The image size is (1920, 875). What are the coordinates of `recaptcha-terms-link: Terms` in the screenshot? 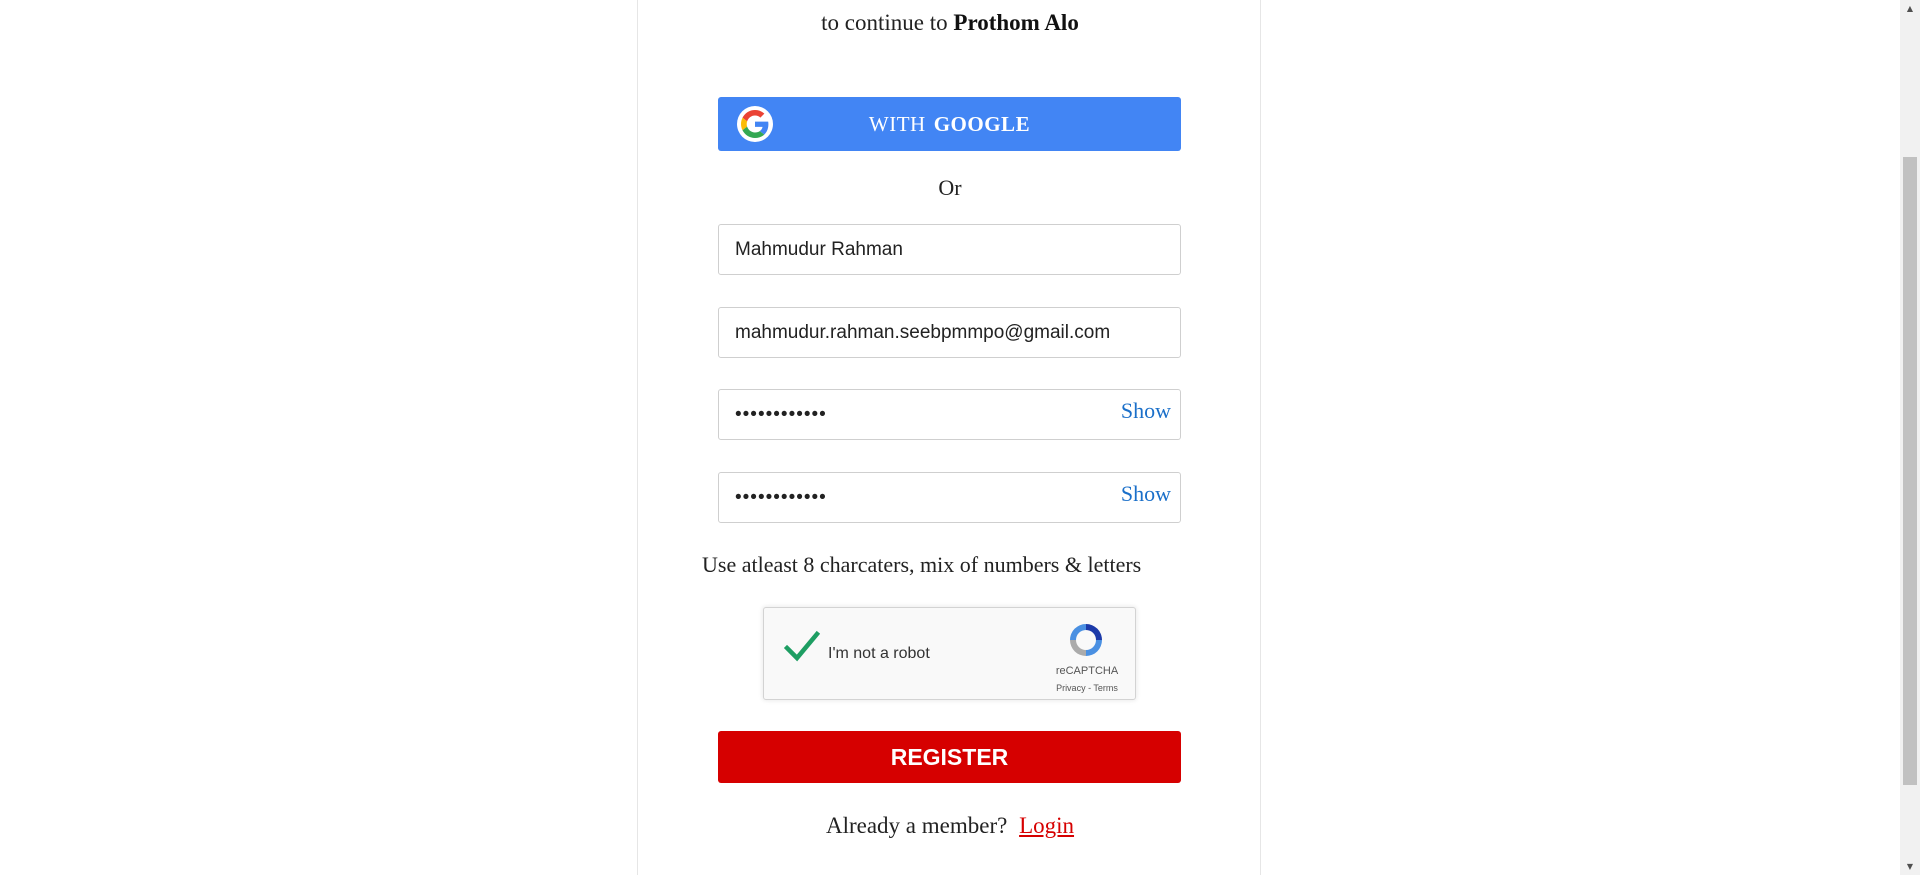 It's located at (1105, 688).